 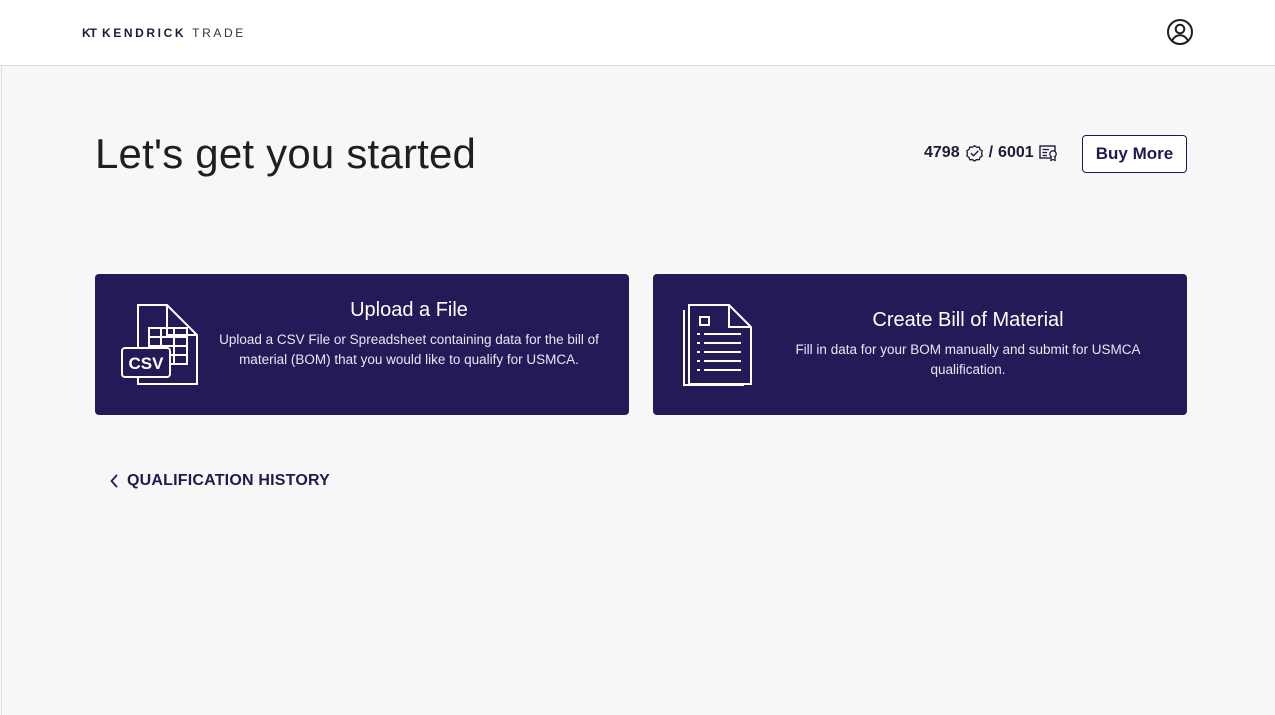 I want to click on account-button, so click(x=1180, y=32).